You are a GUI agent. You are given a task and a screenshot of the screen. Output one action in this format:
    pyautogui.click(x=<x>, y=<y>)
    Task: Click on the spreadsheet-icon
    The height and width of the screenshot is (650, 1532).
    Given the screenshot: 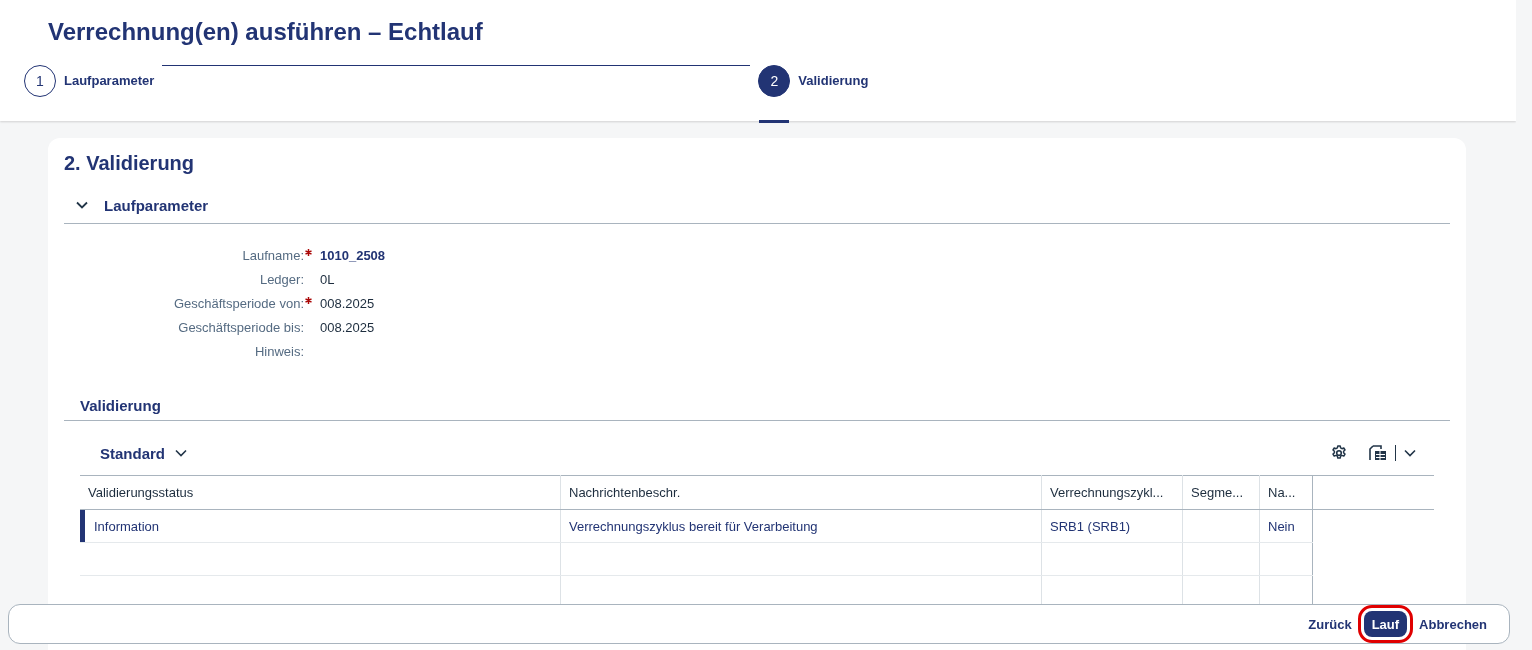 What is the action you would take?
    pyautogui.click(x=1378, y=453)
    